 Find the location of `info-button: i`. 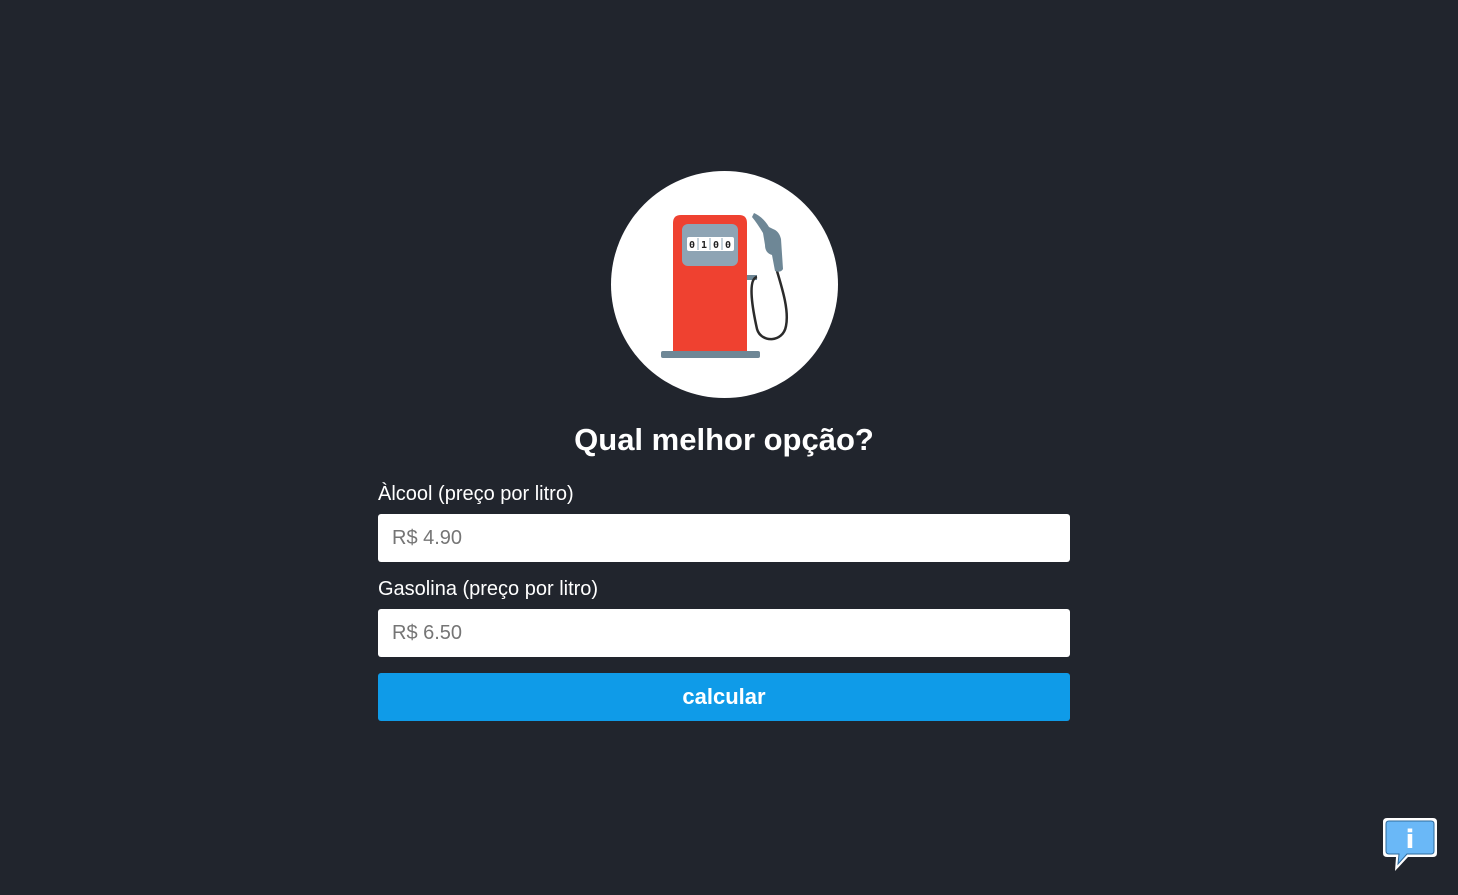

info-button: i is located at coordinates (1410, 845).